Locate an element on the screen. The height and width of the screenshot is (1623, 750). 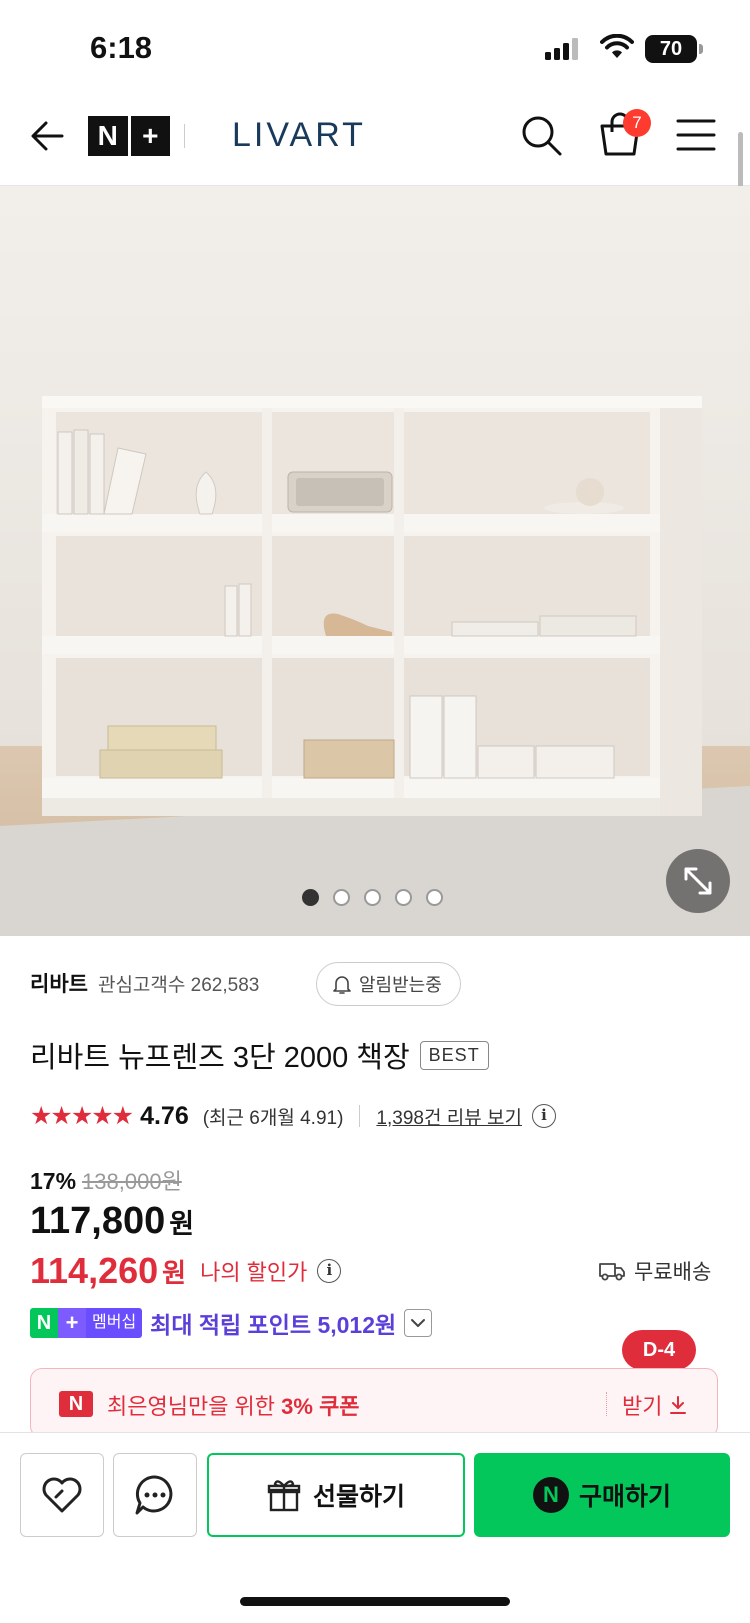
points-expand-button is located at coordinates (418, 1323).